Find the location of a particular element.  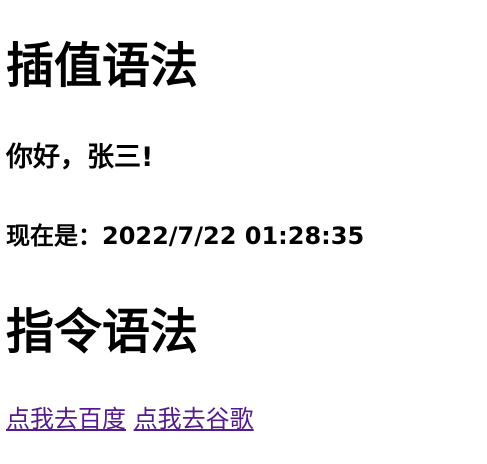

baidu-link: 点我去百度 is located at coordinates (66, 419).